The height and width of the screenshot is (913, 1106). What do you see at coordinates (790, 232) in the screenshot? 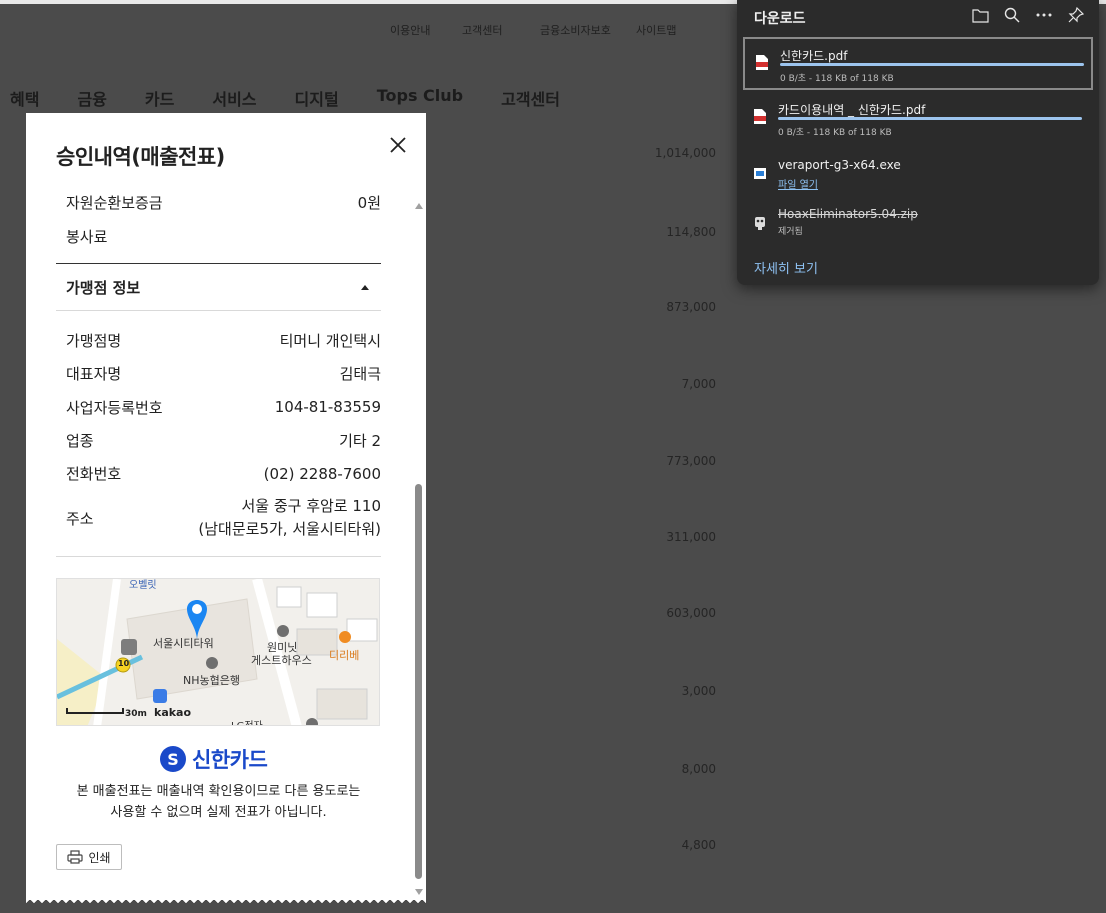
I see `file-status: 제거됨` at bounding box center [790, 232].